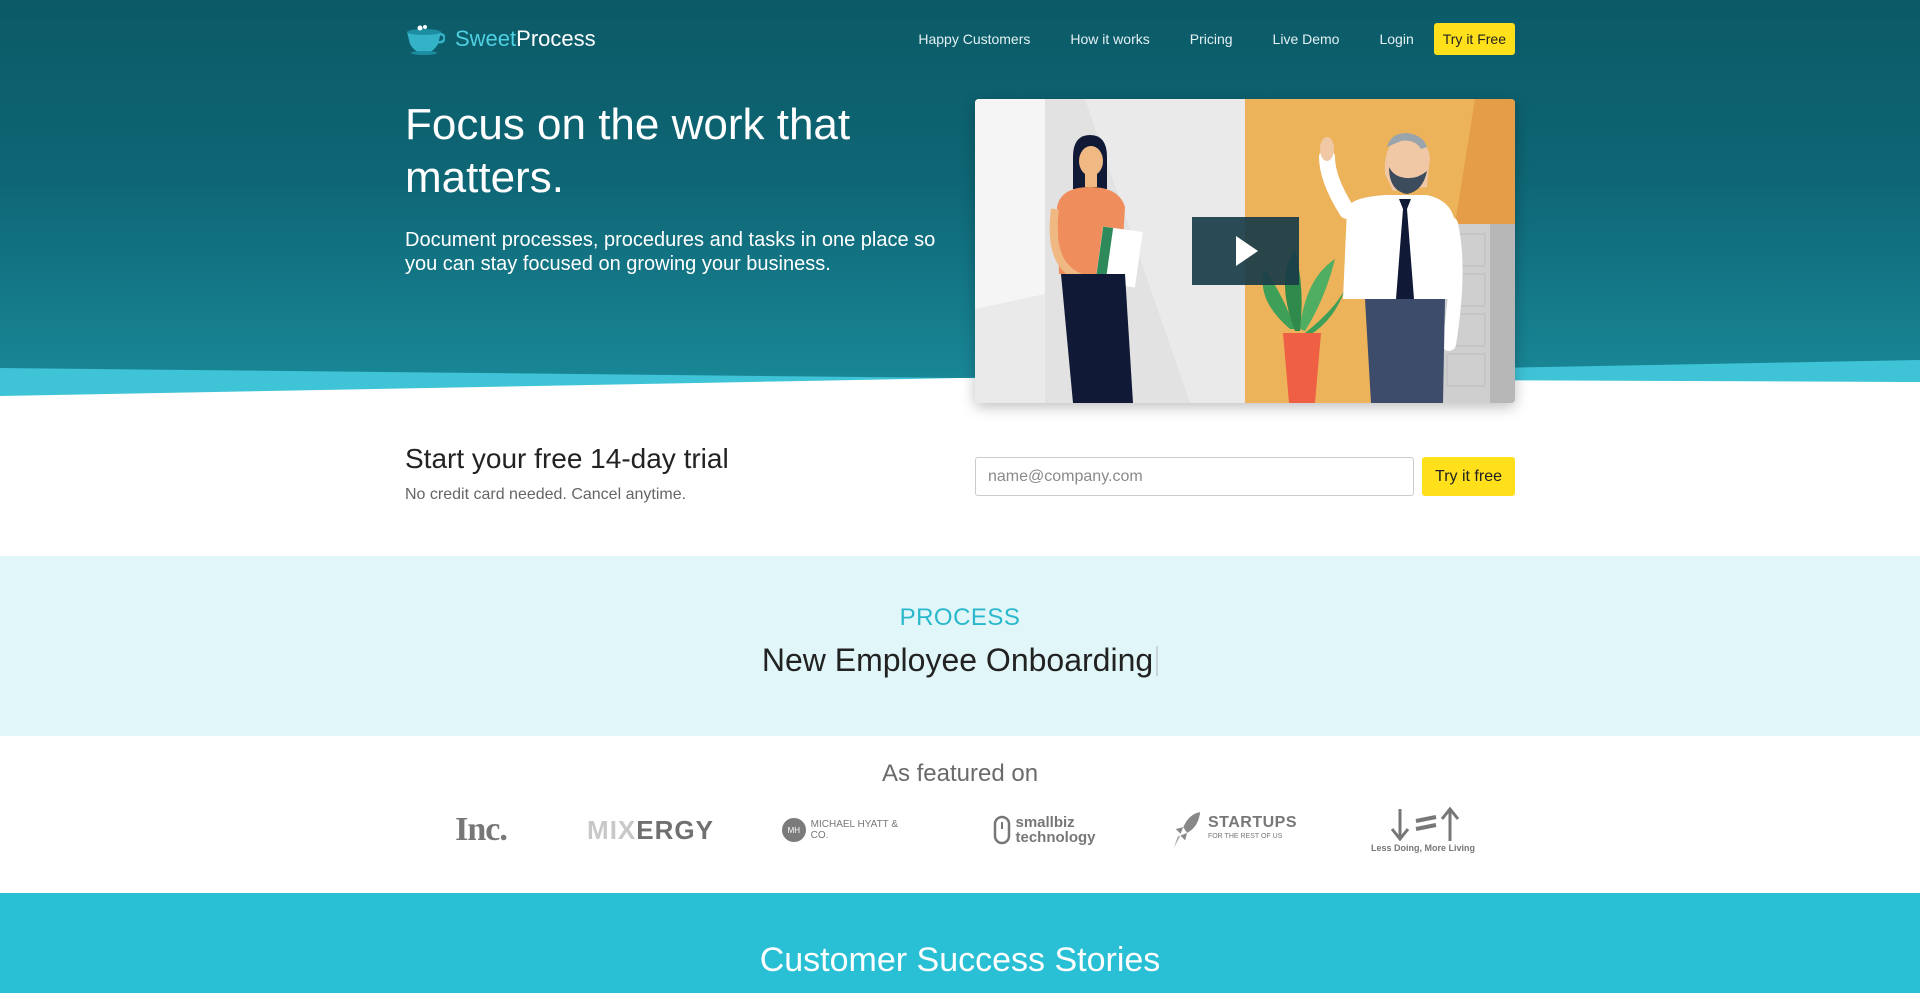 The image size is (1920, 993). I want to click on try-it-free-button: Try it free, so click(1468, 476).